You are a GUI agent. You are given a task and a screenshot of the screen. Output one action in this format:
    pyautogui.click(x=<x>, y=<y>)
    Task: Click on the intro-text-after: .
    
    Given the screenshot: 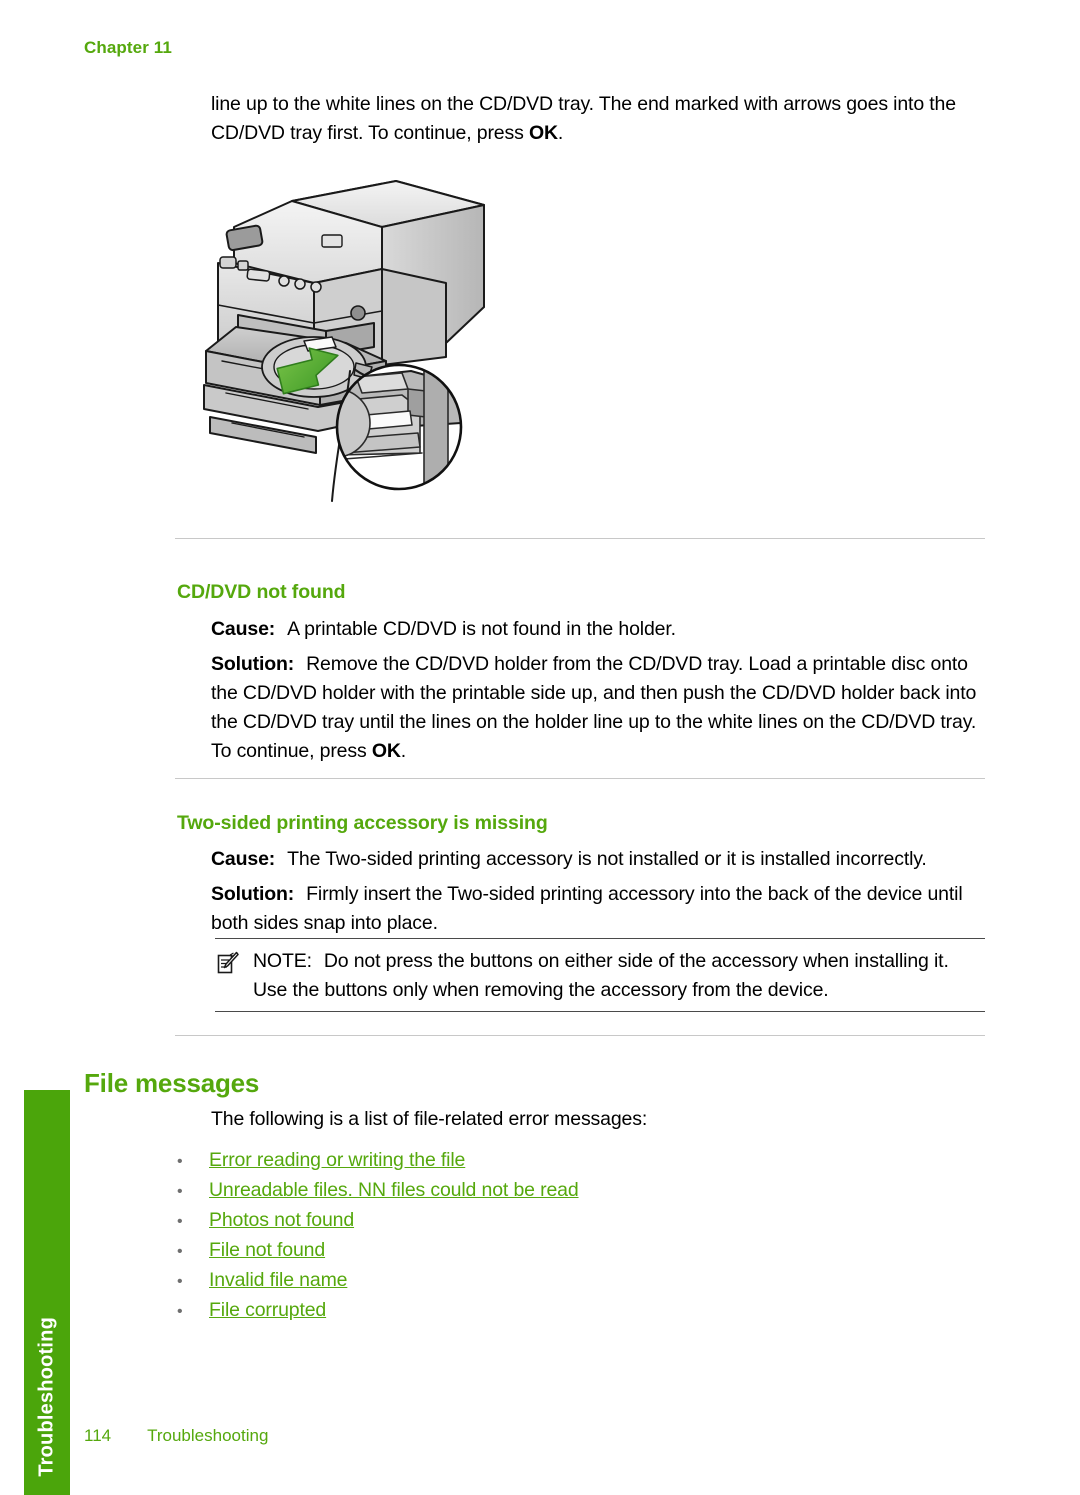 What is the action you would take?
    pyautogui.click(x=560, y=133)
    